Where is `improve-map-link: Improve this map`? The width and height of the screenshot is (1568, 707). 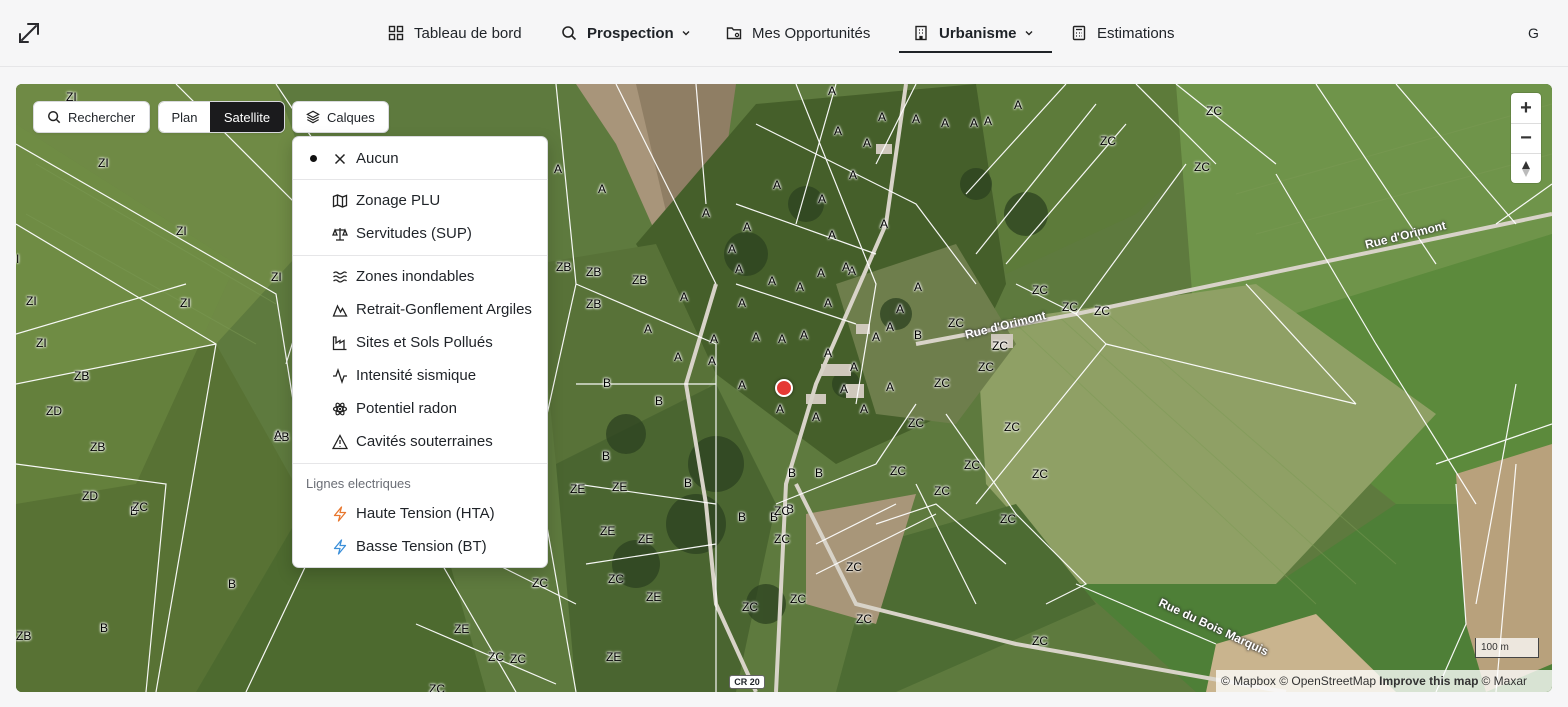 improve-map-link: Improve this map is located at coordinates (1428, 681).